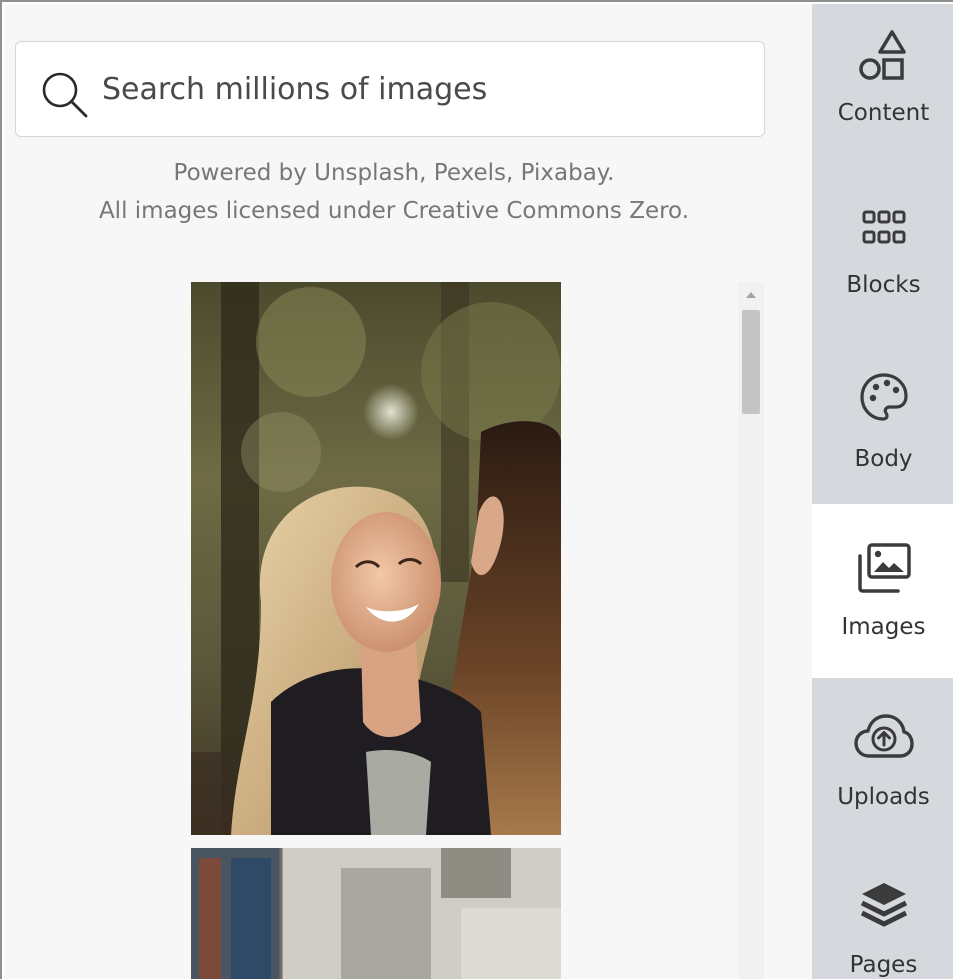 This screenshot has width=953, height=979. Describe the element at coordinates (882, 55) in the screenshot. I see `shapes-icon` at that location.